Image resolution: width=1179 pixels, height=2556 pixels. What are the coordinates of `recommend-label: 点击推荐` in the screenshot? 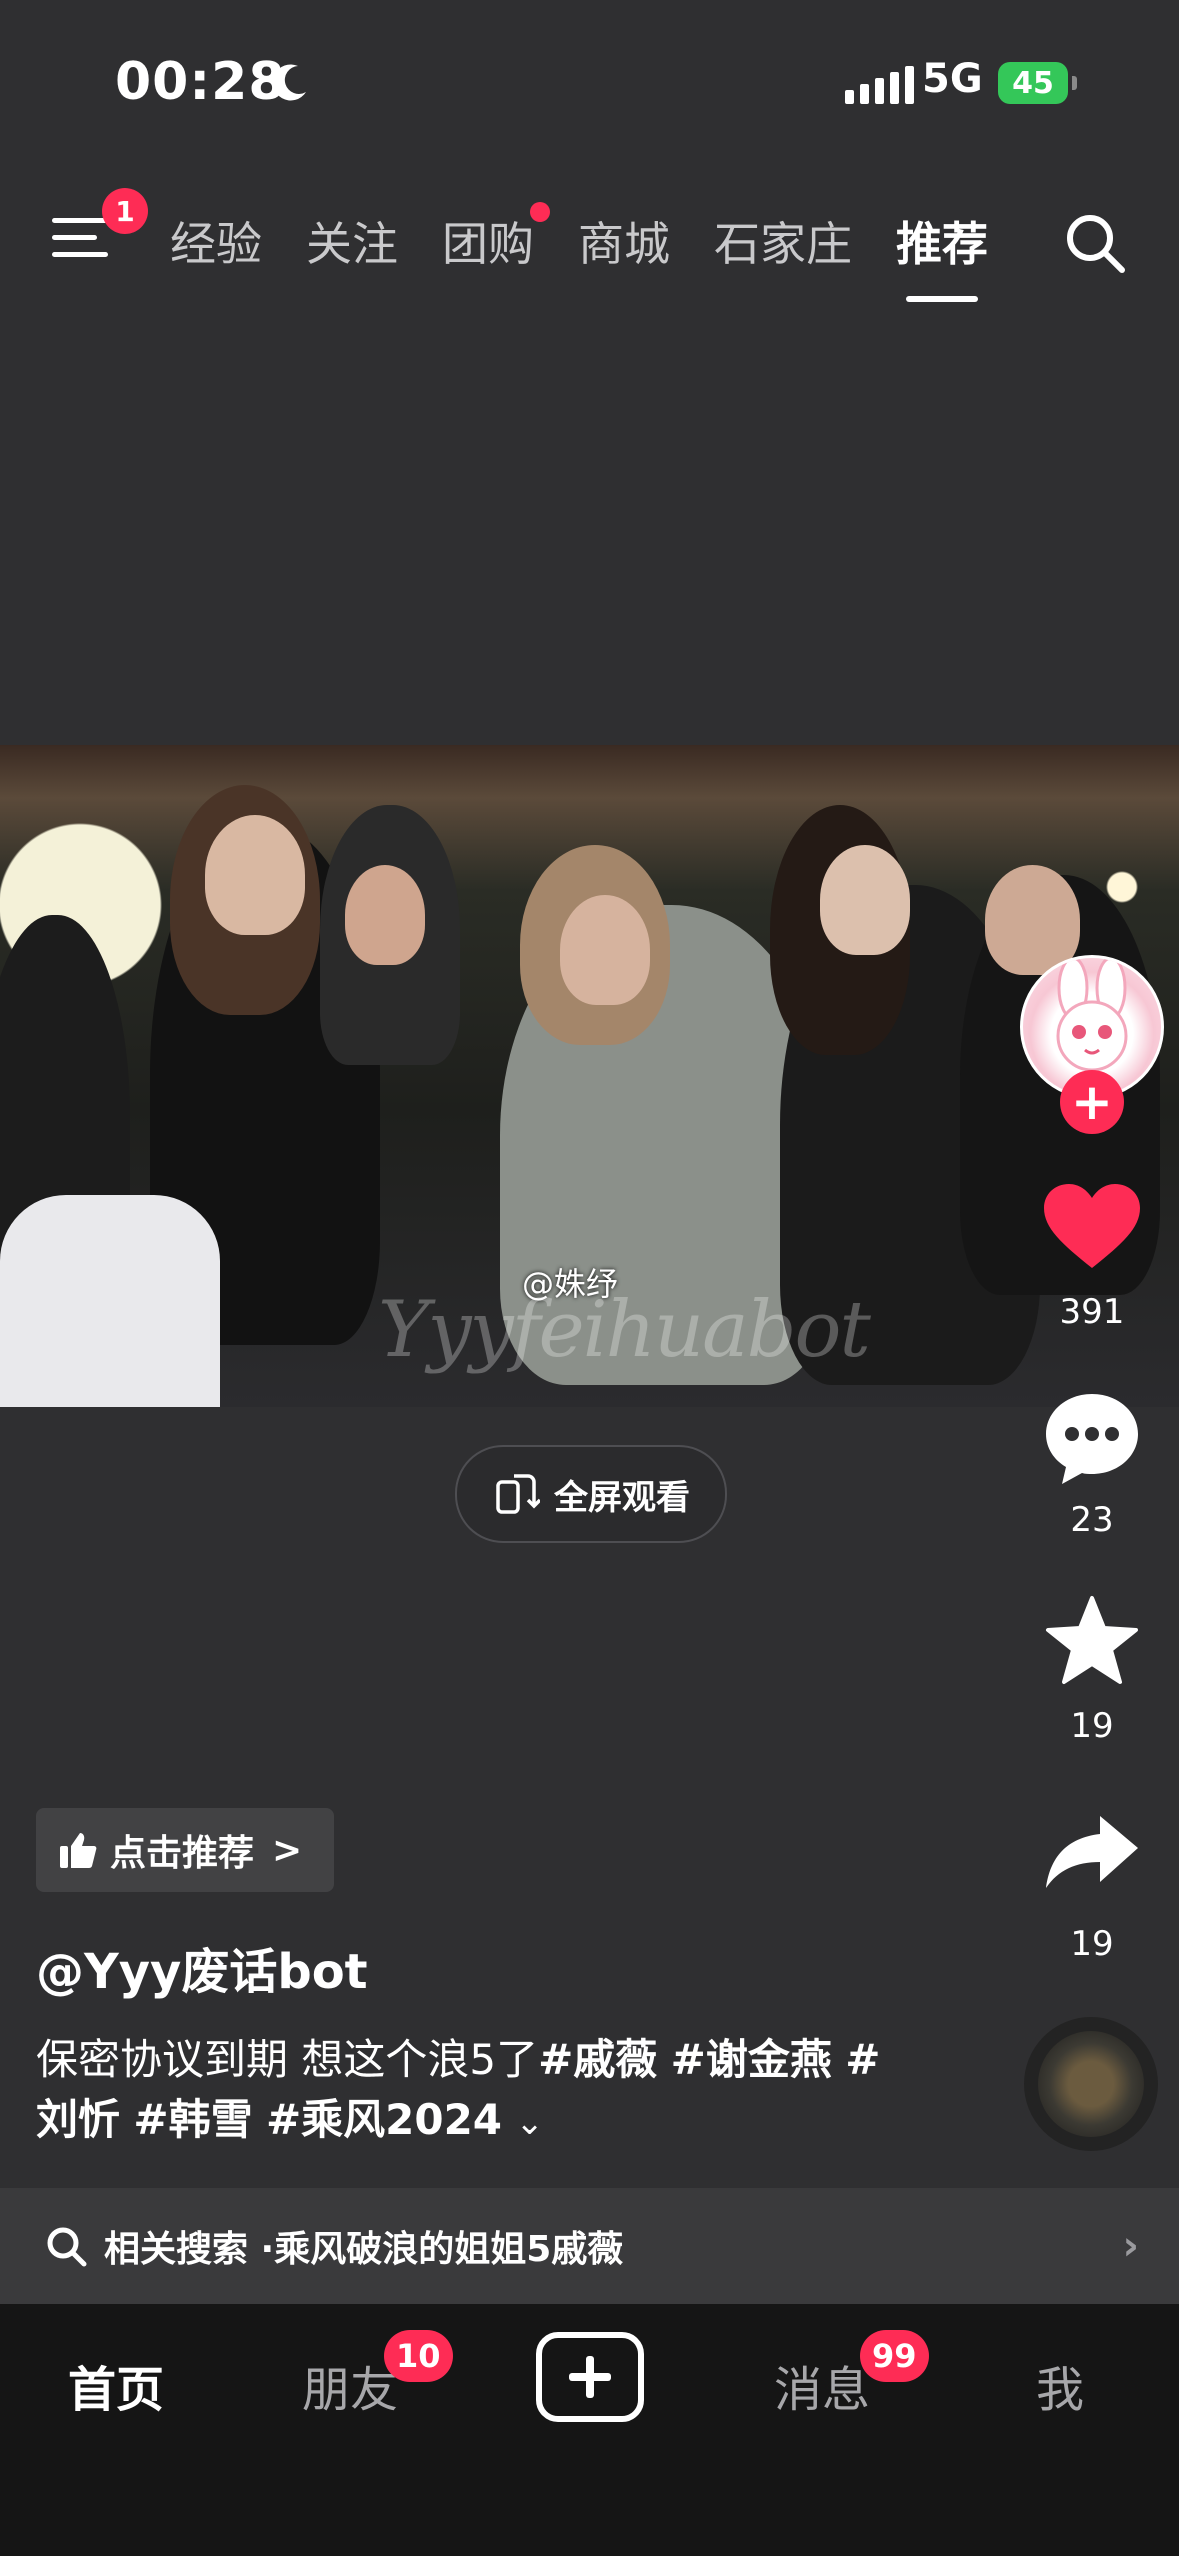 It's located at (182, 1853).